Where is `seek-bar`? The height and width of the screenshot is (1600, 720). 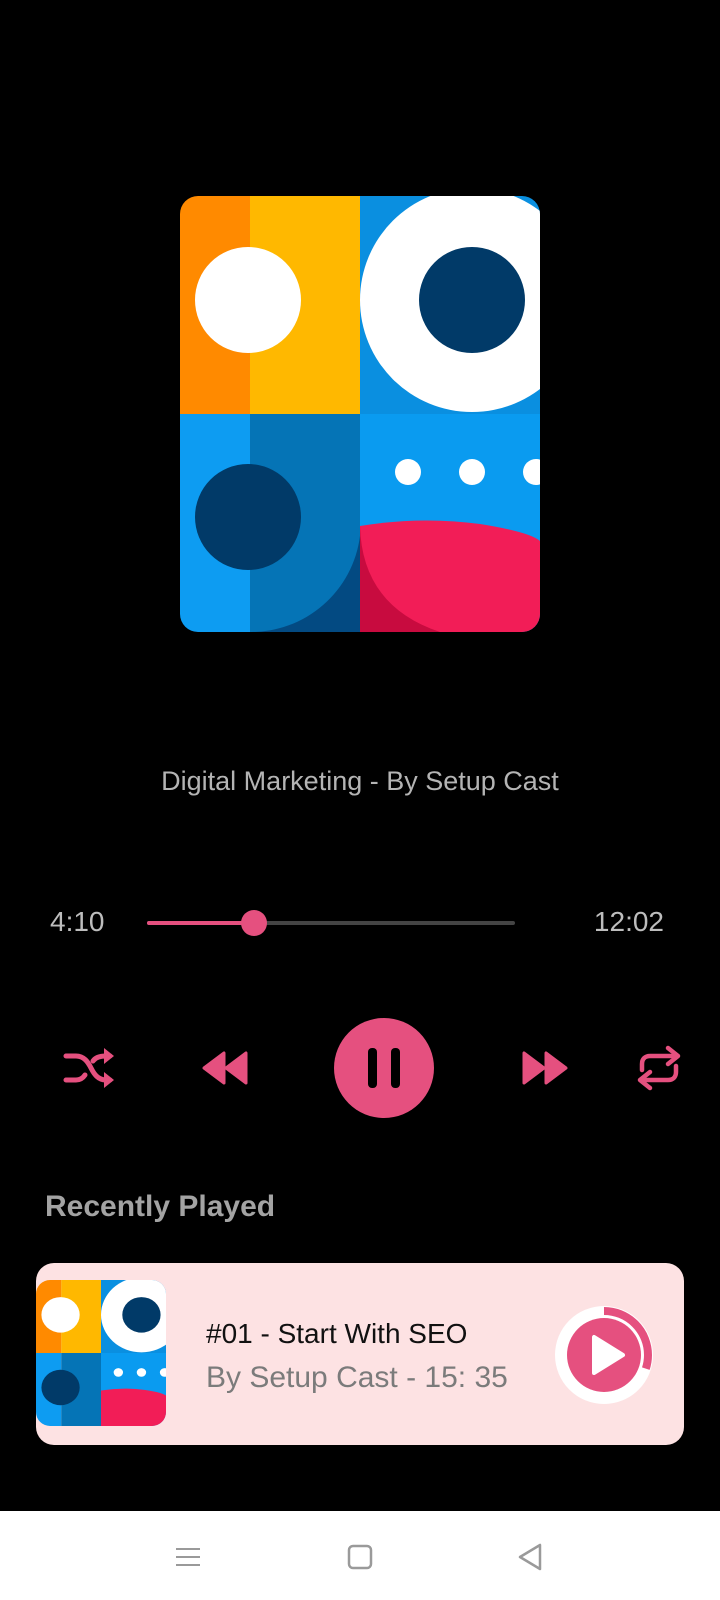
seek-bar is located at coordinates (331, 923).